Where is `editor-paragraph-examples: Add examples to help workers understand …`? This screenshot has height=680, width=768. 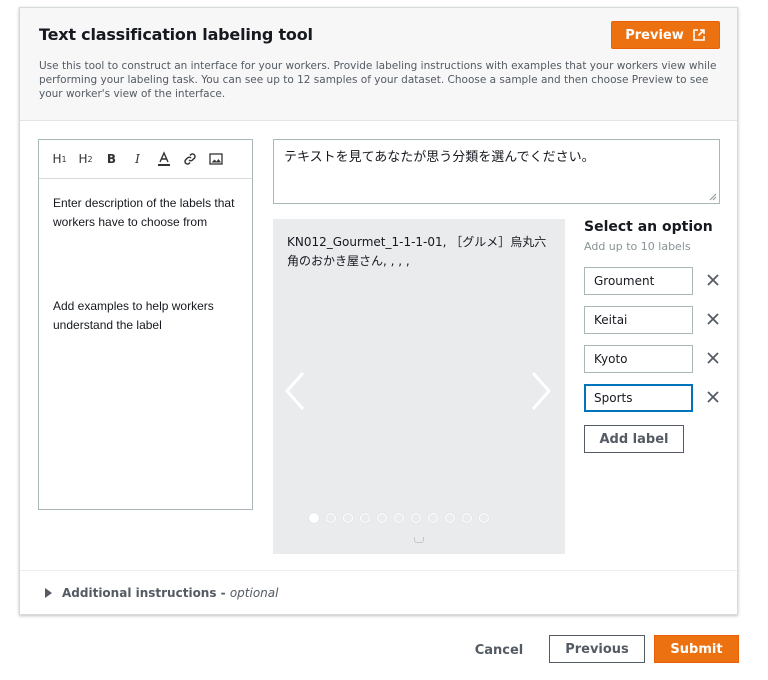 editor-paragraph-examples: Add examples to help workers understand … is located at coordinates (133, 315).